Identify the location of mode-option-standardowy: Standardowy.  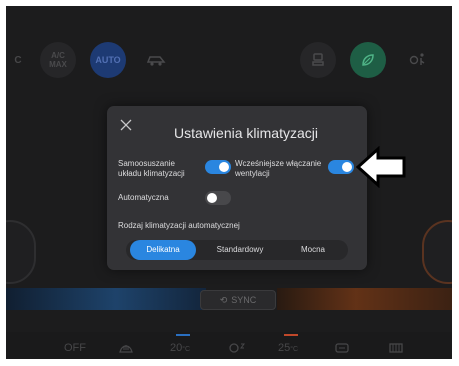
(240, 250).